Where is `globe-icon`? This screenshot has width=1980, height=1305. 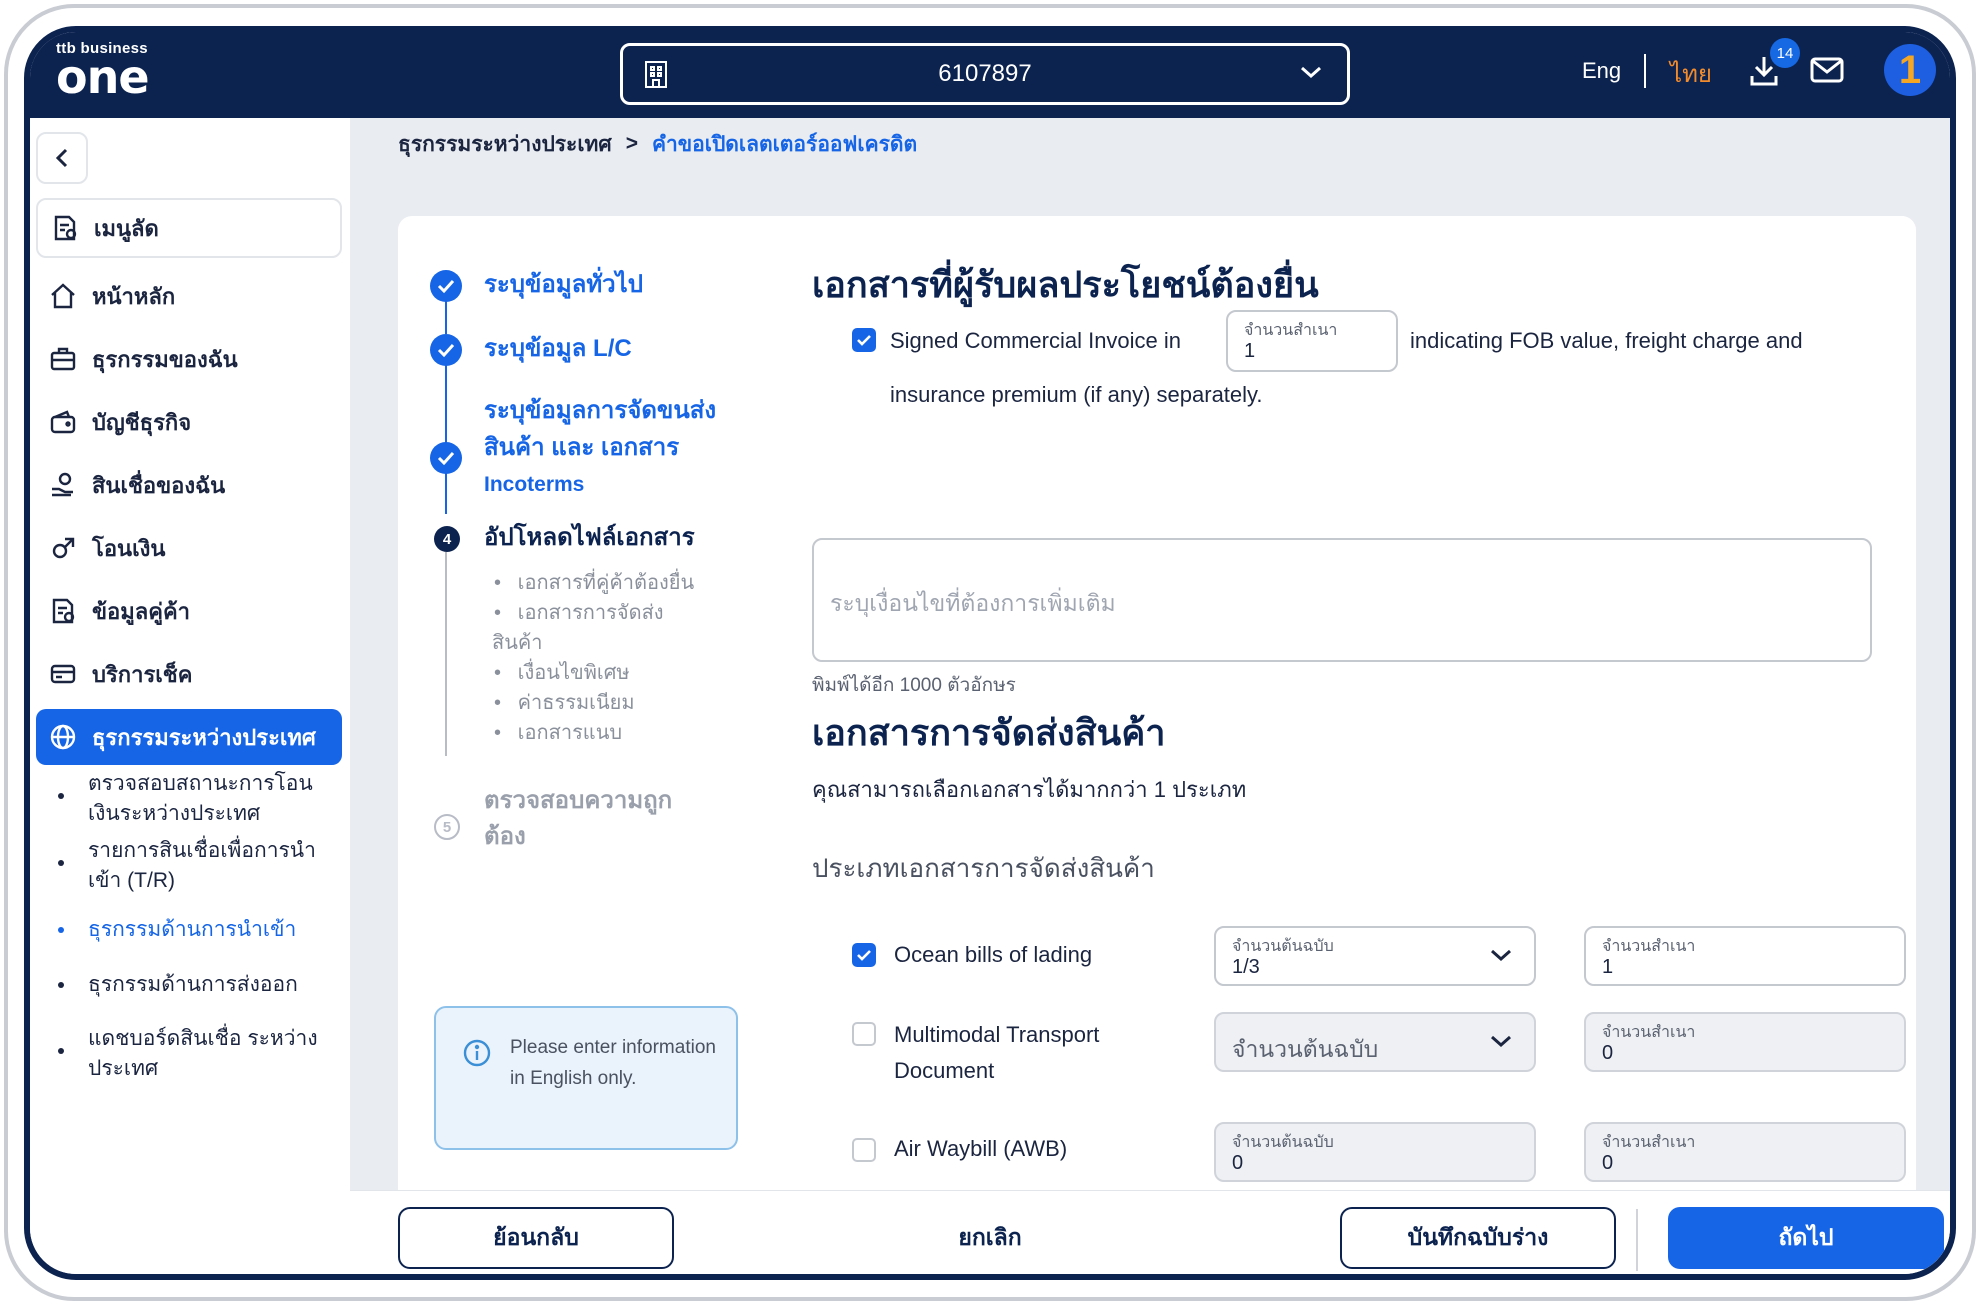
globe-icon is located at coordinates (63, 737).